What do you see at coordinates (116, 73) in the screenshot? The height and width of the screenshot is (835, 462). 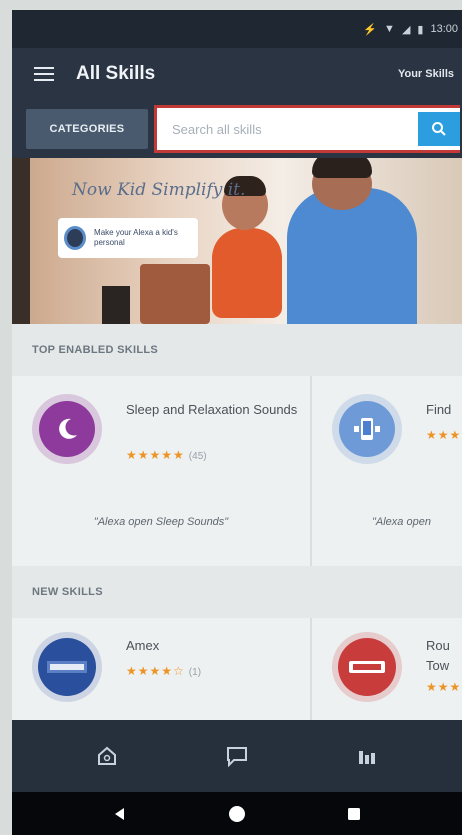 I see `page-title: All Skills` at bounding box center [116, 73].